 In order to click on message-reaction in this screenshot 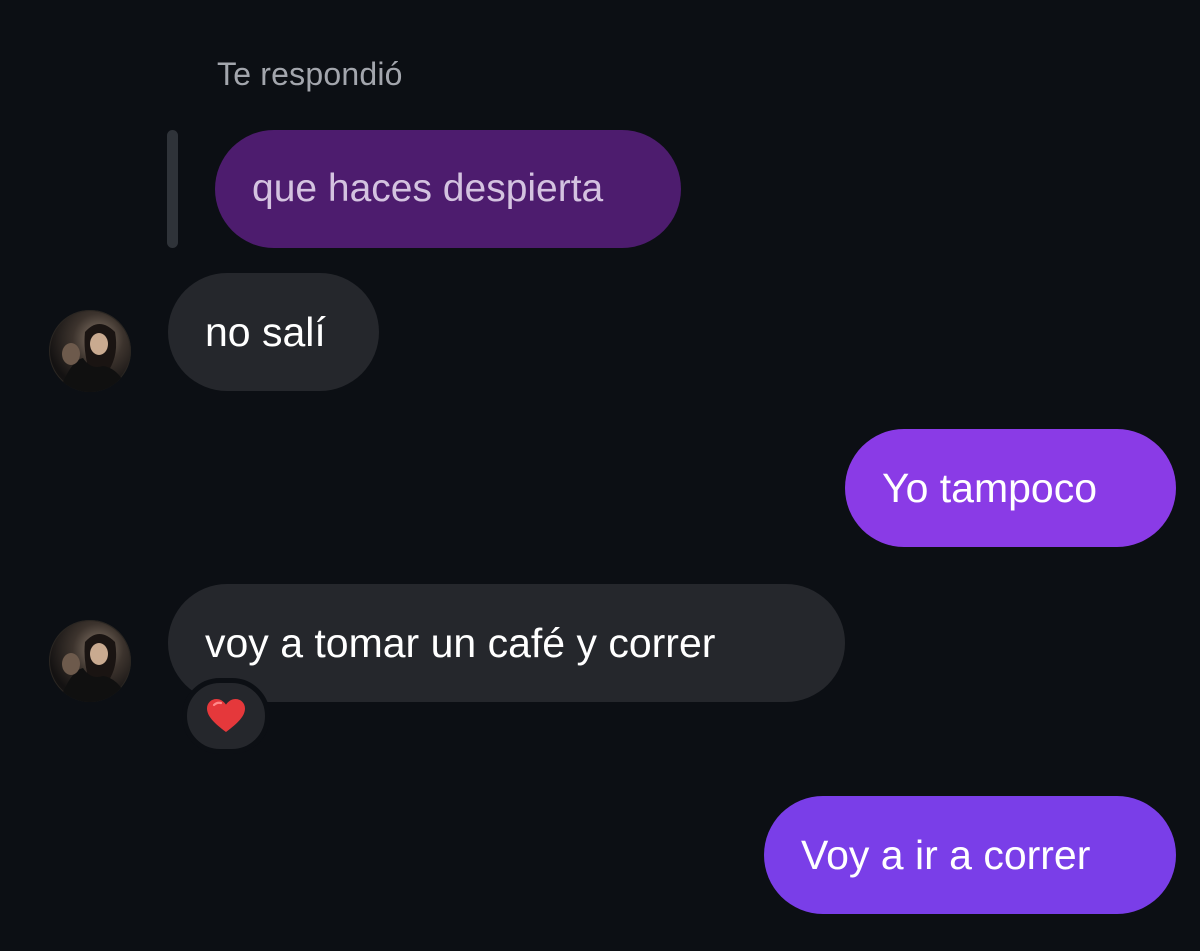, I will do `click(226, 716)`.